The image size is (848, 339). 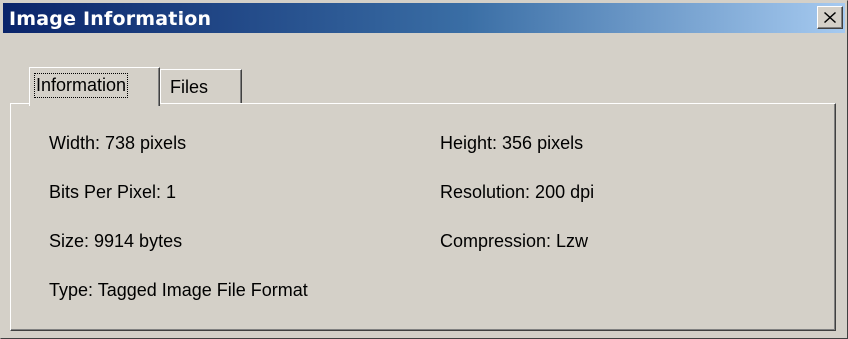 I want to click on tab-information: Information, so click(x=94, y=86).